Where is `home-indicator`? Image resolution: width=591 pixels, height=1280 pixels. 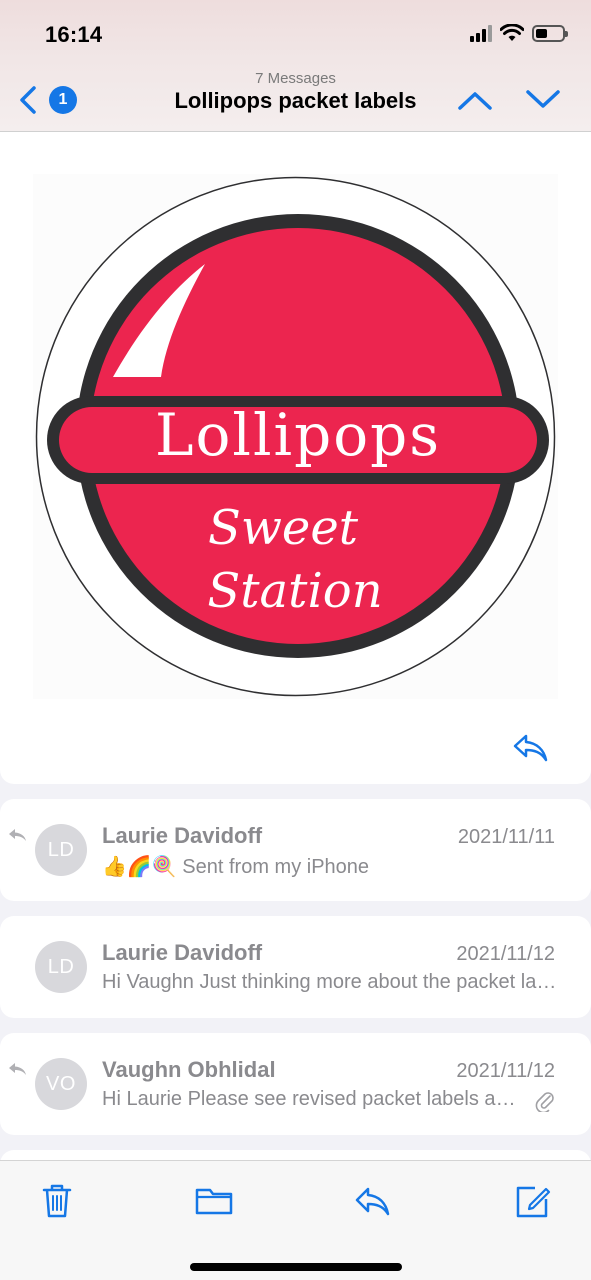 home-indicator is located at coordinates (296, 1267).